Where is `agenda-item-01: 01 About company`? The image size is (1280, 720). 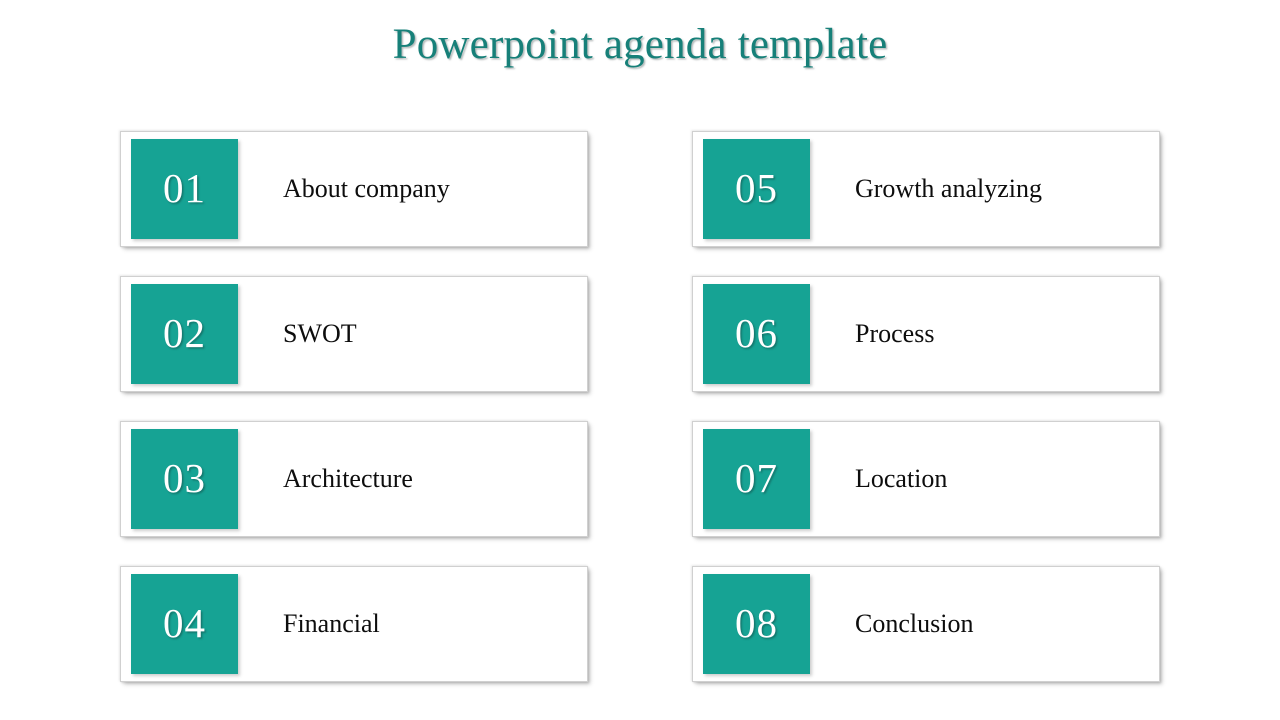 agenda-item-01: 01 About company is located at coordinates (354, 189).